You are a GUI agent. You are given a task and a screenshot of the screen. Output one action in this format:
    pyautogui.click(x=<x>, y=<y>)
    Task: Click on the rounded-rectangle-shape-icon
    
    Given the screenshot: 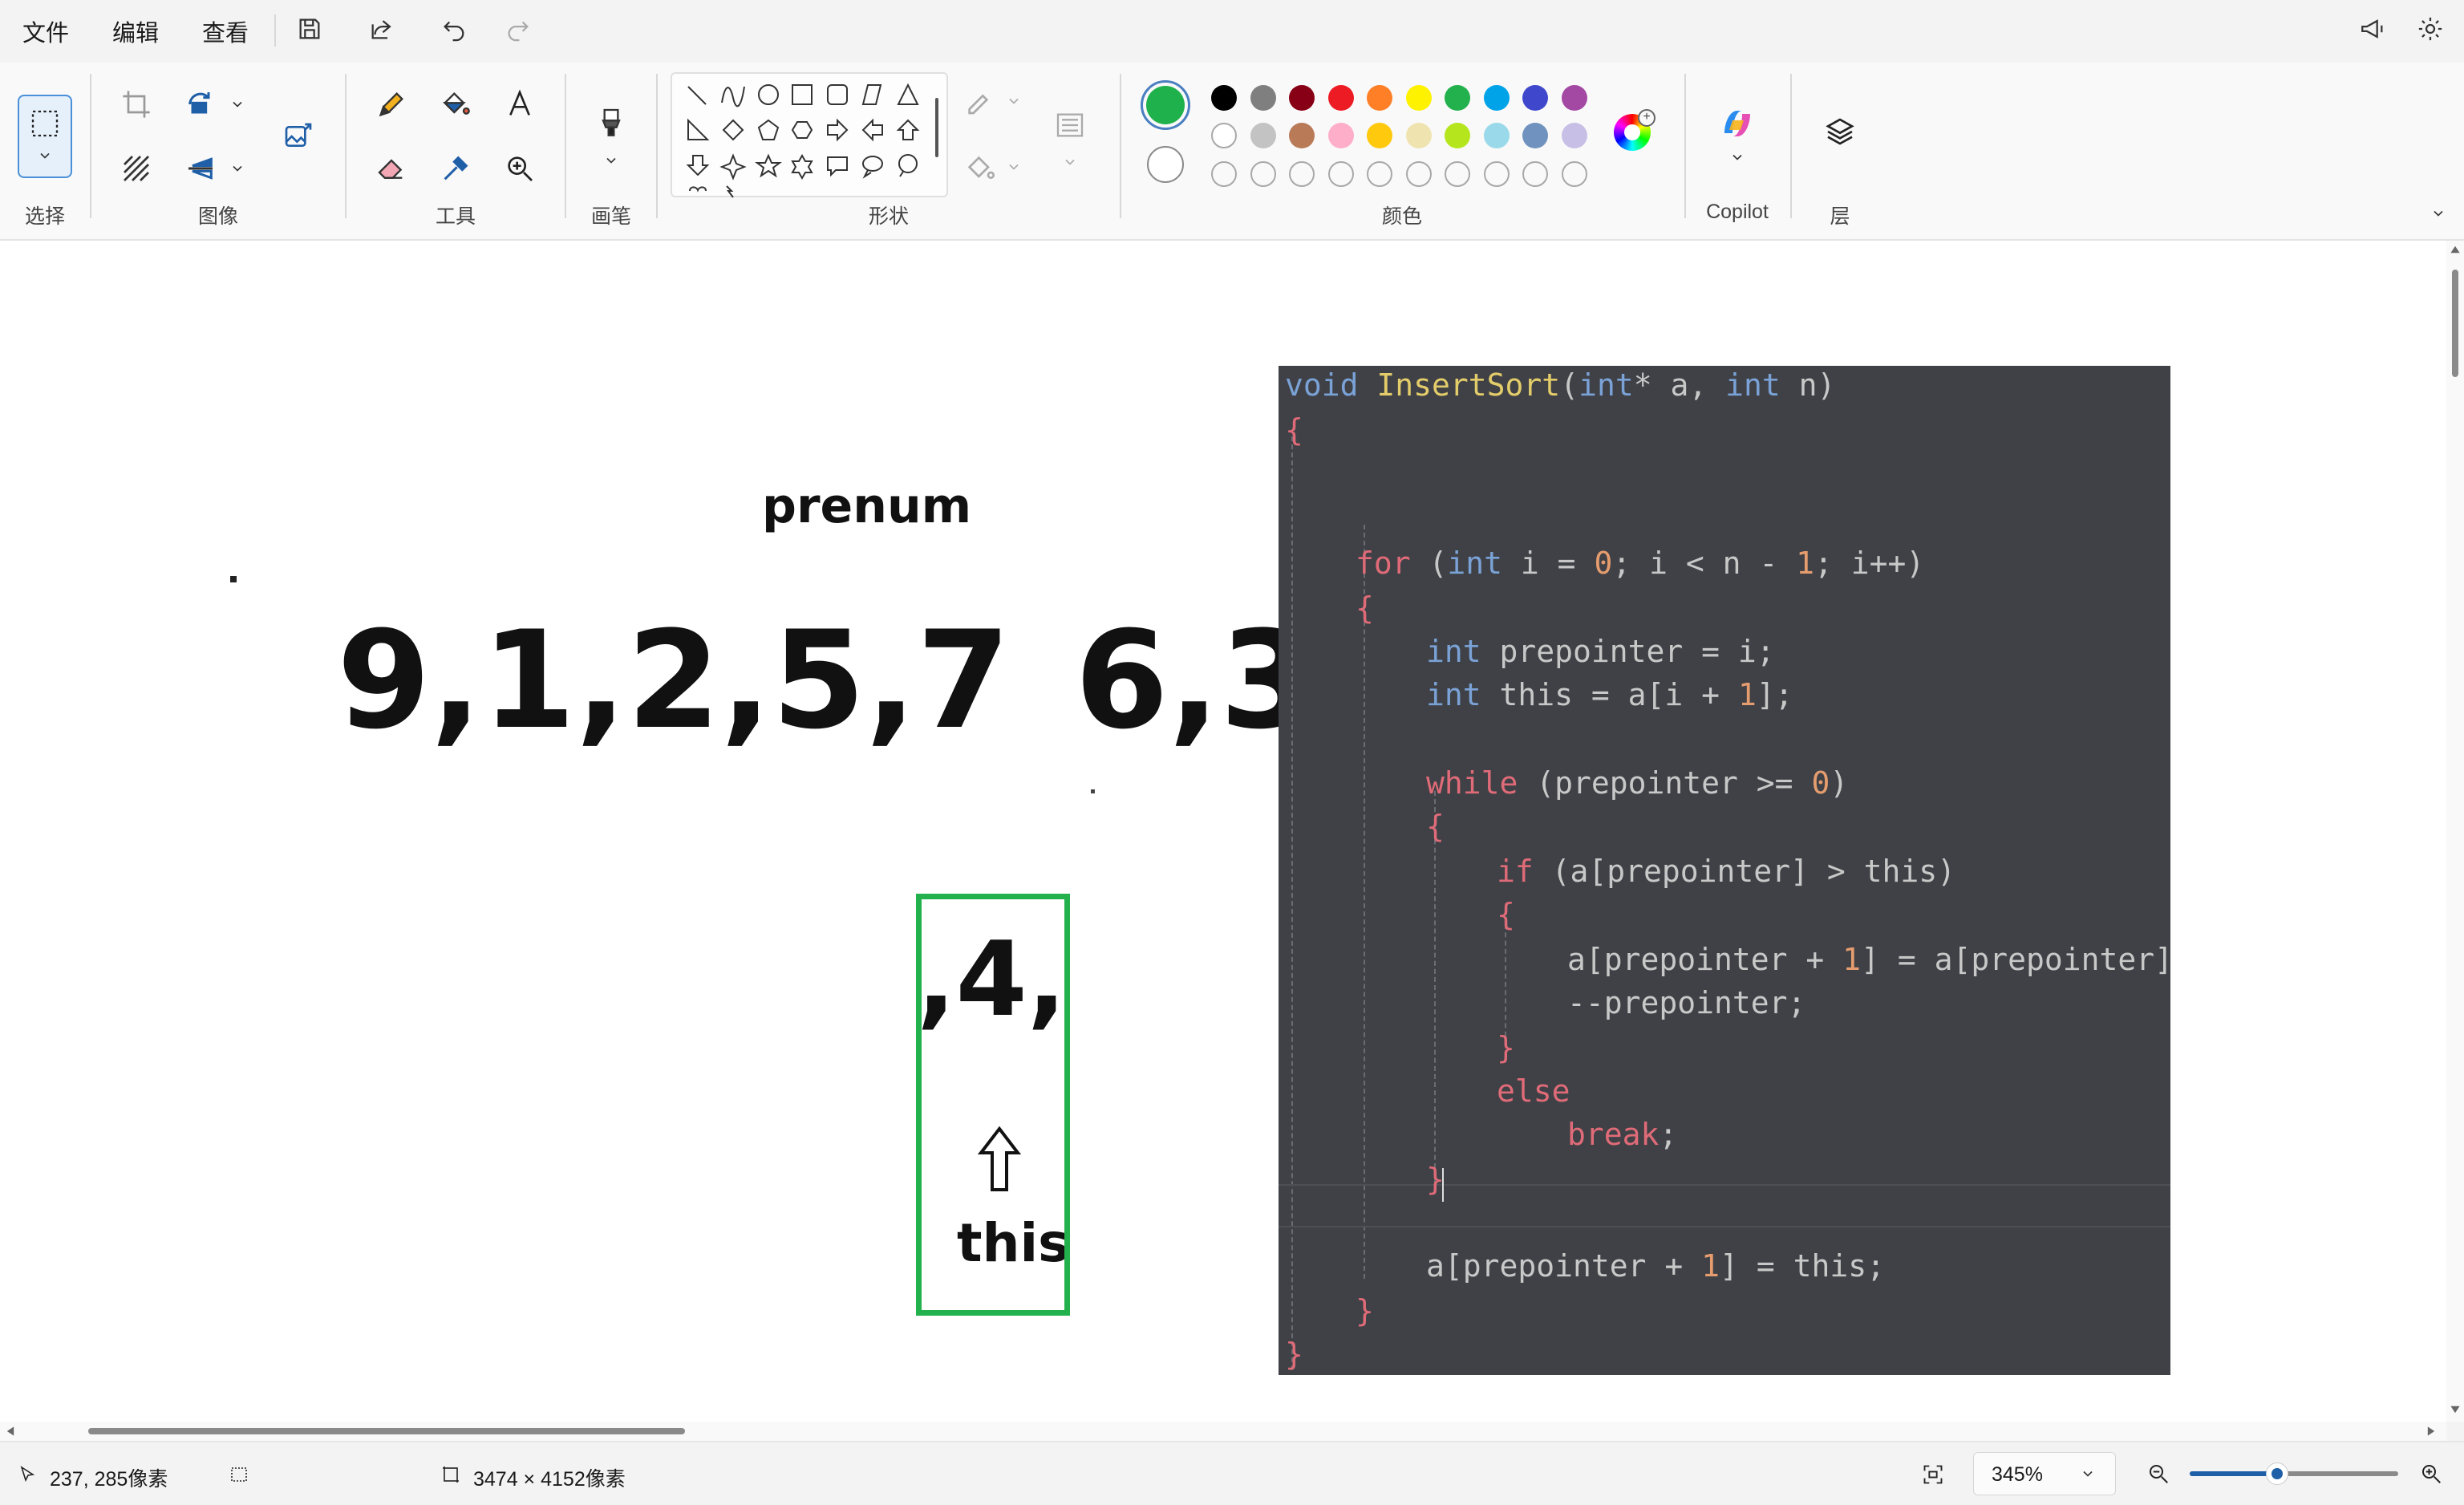 What is the action you would take?
    pyautogui.click(x=837, y=94)
    